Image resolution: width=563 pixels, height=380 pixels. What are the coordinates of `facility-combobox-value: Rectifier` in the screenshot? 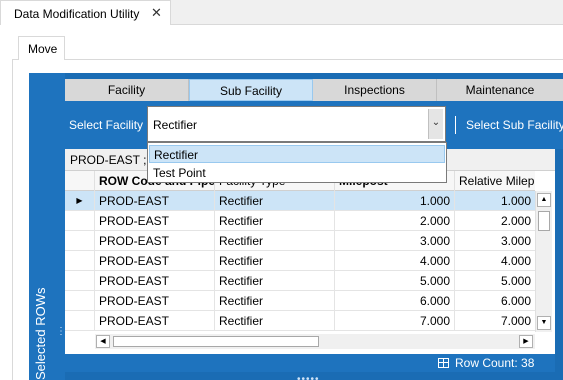 It's located at (175, 125).